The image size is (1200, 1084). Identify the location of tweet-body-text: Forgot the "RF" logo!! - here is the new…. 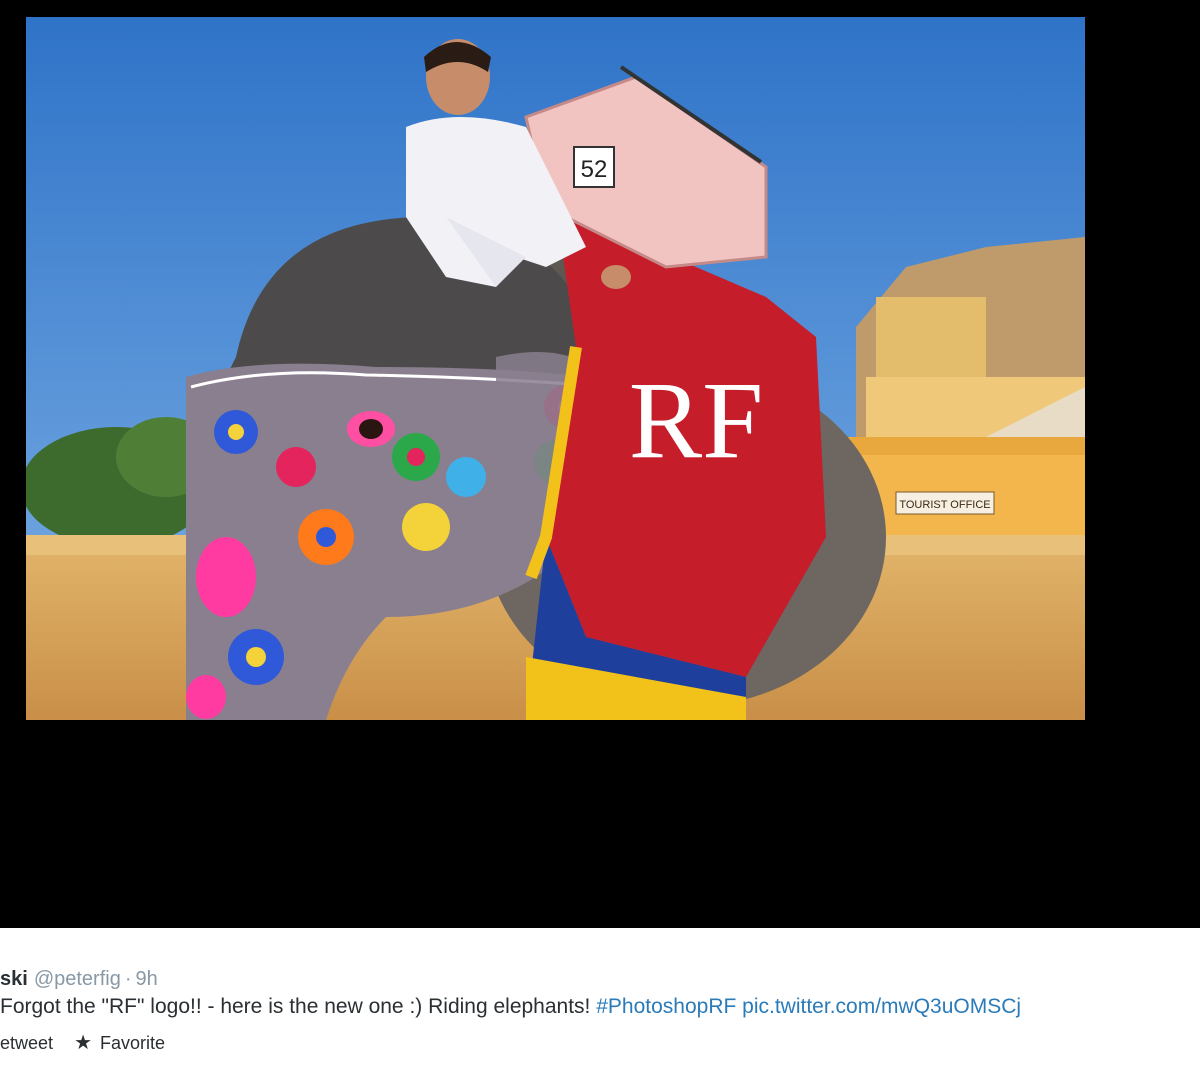
(295, 1006).